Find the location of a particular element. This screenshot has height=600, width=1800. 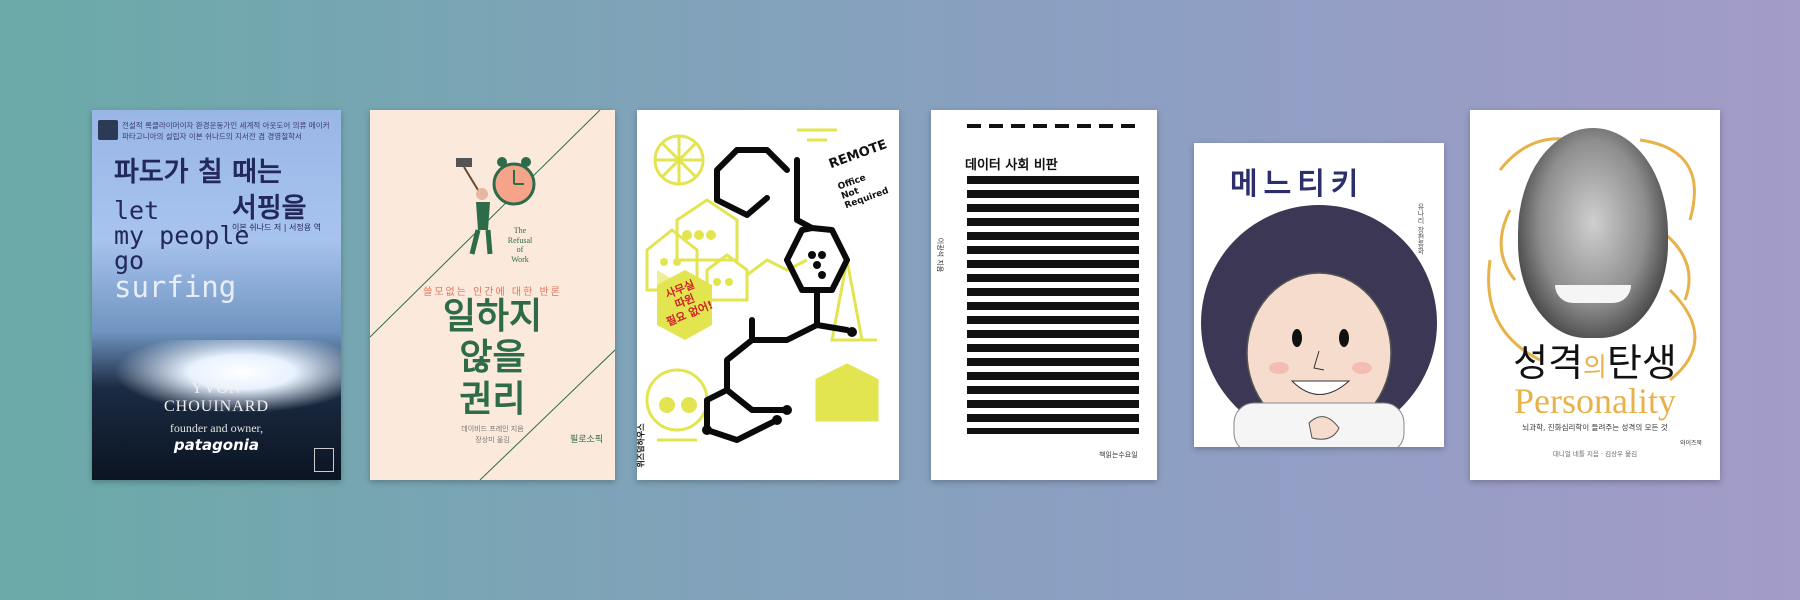

alarm-clock-icon is located at coordinates (514, 181).